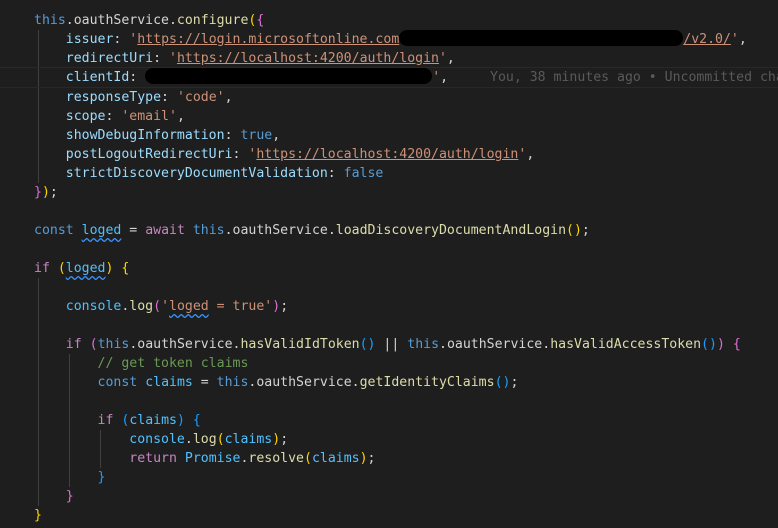  What do you see at coordinates (389, 458) in the screenshot?
I see `code-line: return Promise.resolve(claims);` at bounding box center [389, 458].